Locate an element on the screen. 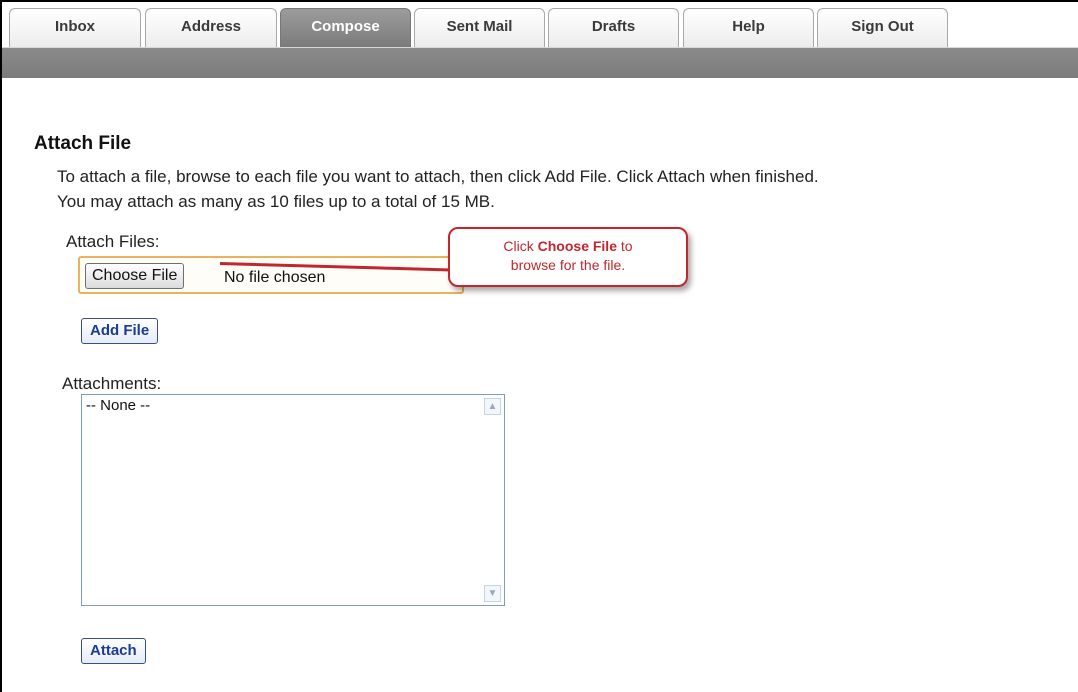  callout-suffix: to is located at coordinates (625, 246).